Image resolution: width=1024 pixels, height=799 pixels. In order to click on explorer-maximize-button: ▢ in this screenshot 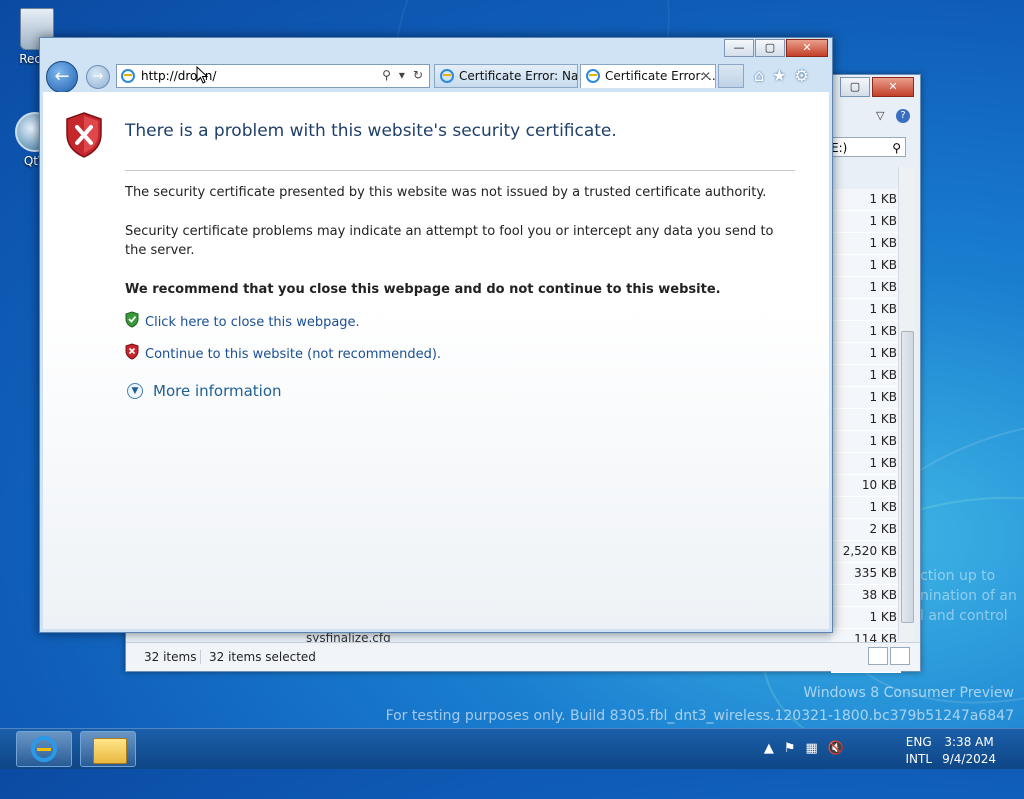, I will do `click(855, 87)`.